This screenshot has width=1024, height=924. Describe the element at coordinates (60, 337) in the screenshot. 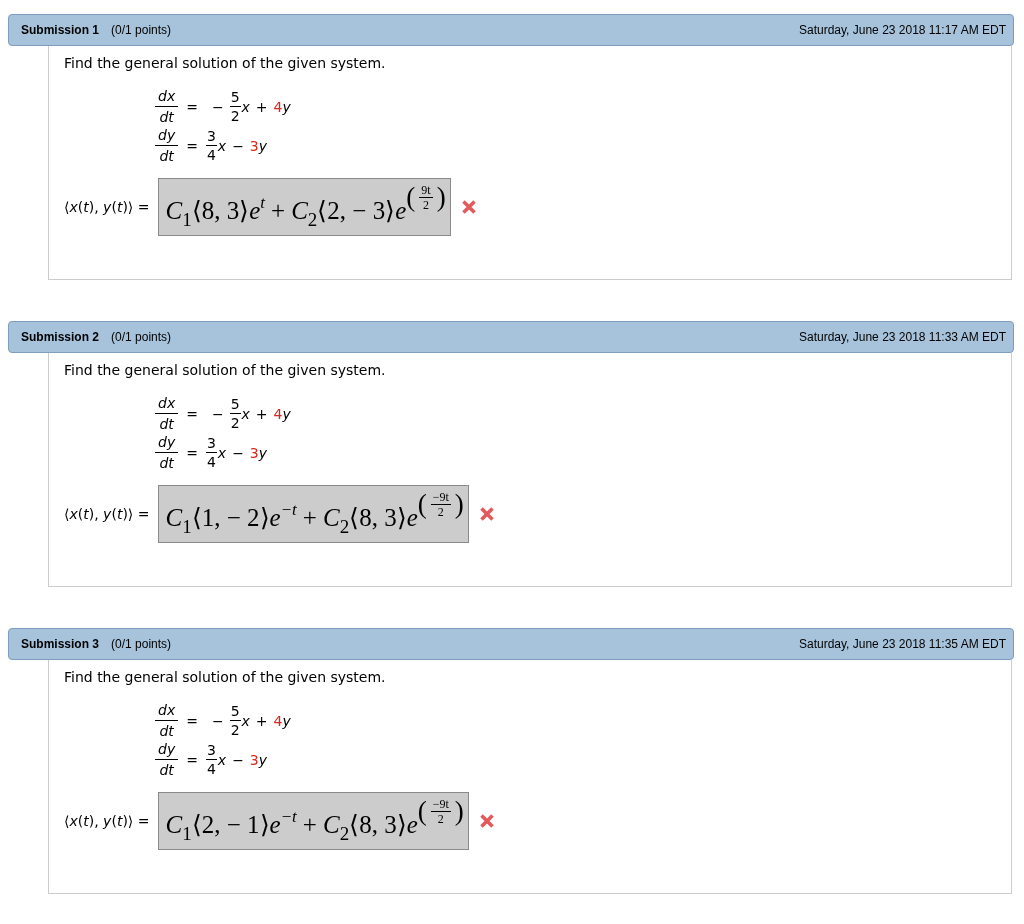

I see `submission-title: Submission 2` at that location.